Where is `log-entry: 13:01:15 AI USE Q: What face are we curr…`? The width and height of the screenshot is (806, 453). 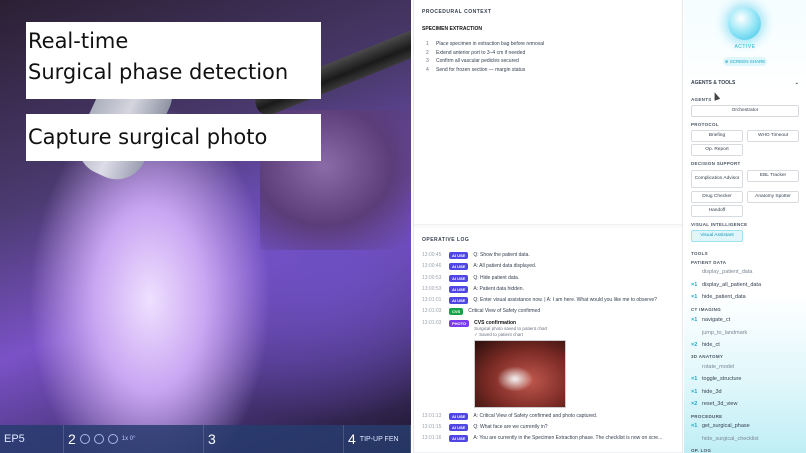
log-entry: 13:01:15 AI USE Q: What face are we curr… is located at coordinates (485, 428).